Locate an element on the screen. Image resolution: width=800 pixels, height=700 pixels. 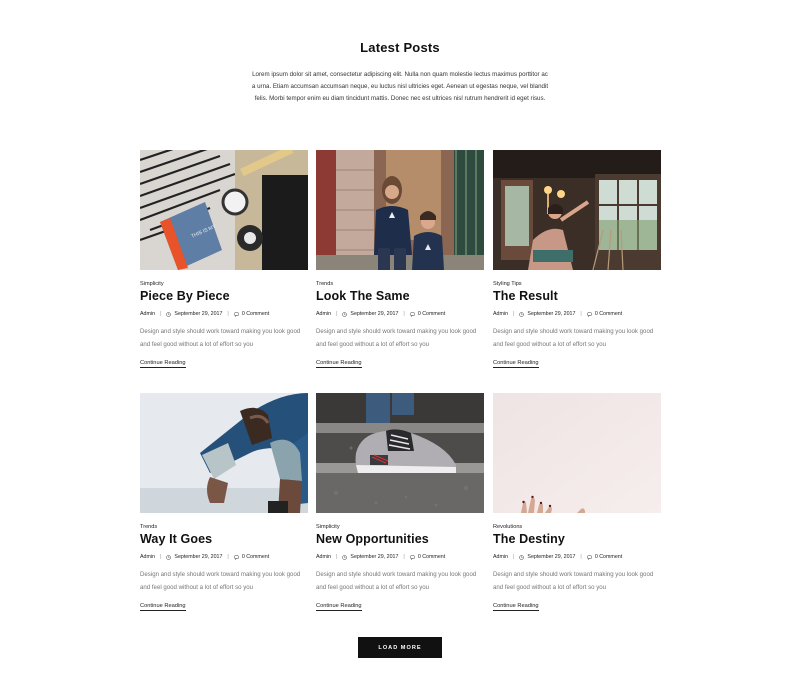
post-category: Revolutions is located at coordinates (507, 527).